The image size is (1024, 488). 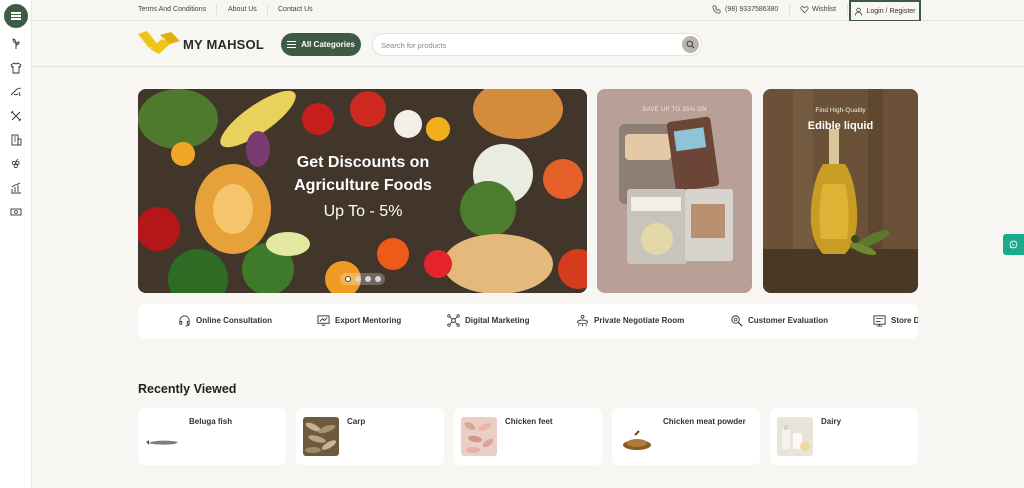 What do you see at coordinates (840, 126) in the screenshot?
I see `promo-title: Edible liquid` at bounding box center [840, 126].